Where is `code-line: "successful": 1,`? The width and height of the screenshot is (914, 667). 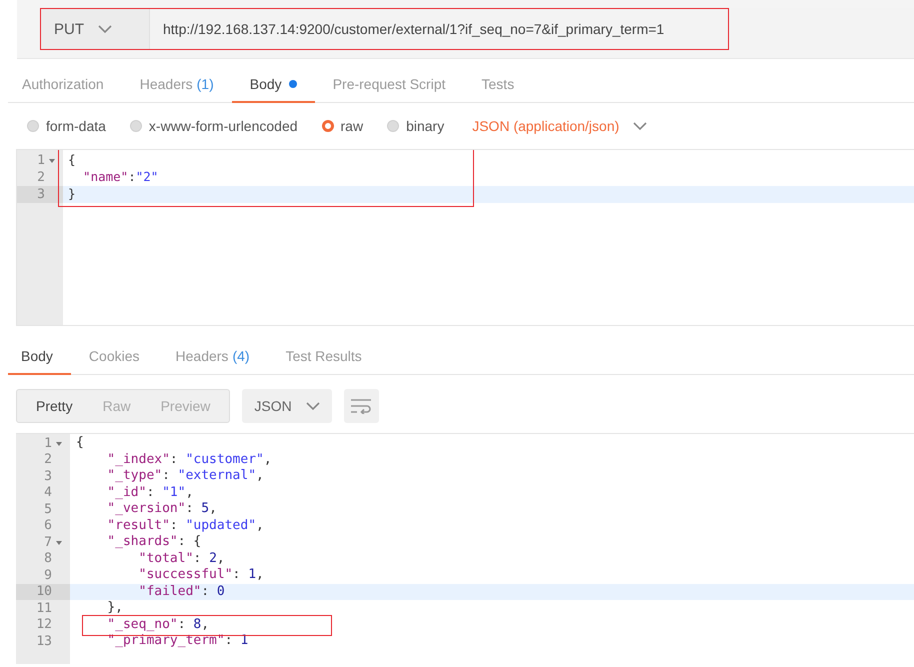 code-line: "successful": 1, is located at coordinates (201, 574).